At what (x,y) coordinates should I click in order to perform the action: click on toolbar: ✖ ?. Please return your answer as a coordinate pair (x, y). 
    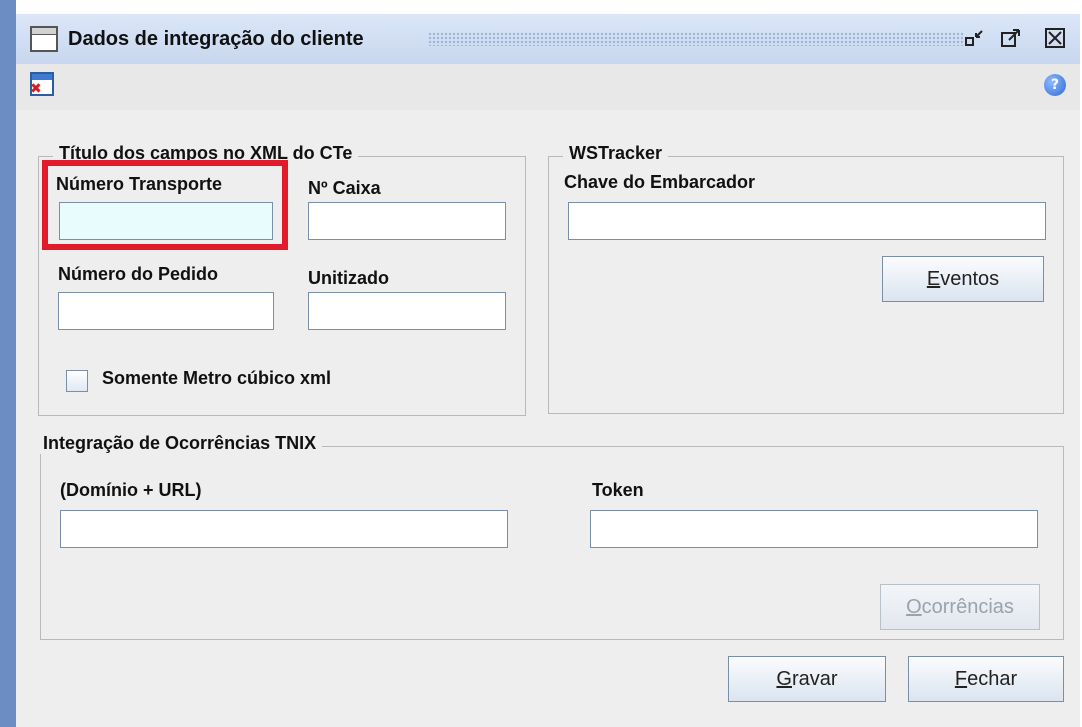
    Looking at the image, I should click on (548, 87).